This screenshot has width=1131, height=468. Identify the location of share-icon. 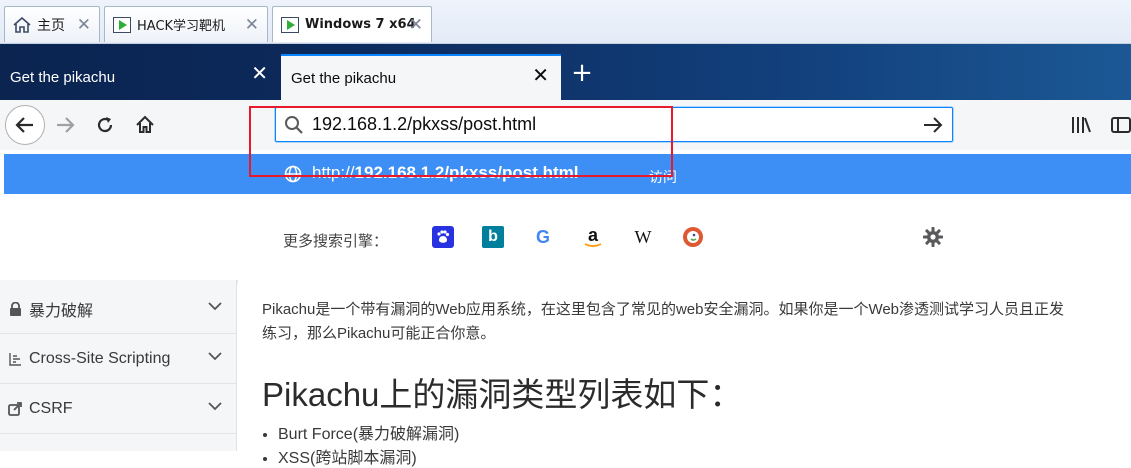
(15, 408).